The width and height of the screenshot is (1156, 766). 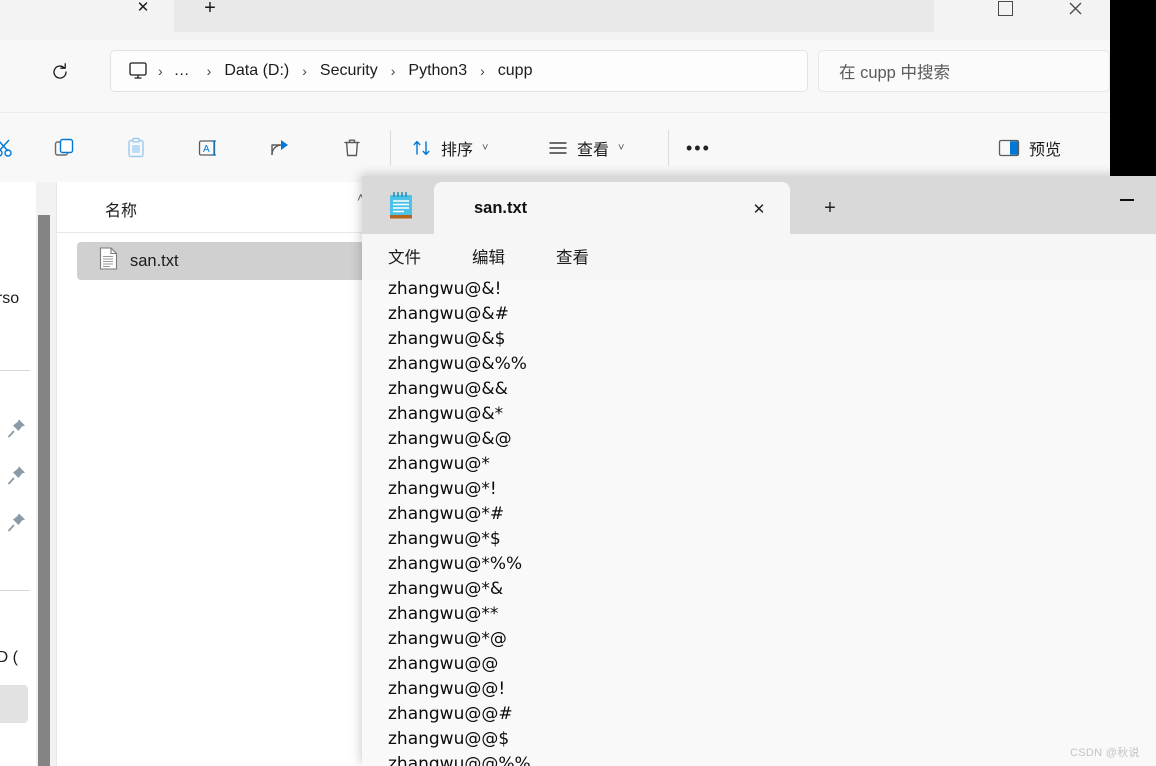 I want to click on notepad-minimize-button, so click(x=1127, y=196).